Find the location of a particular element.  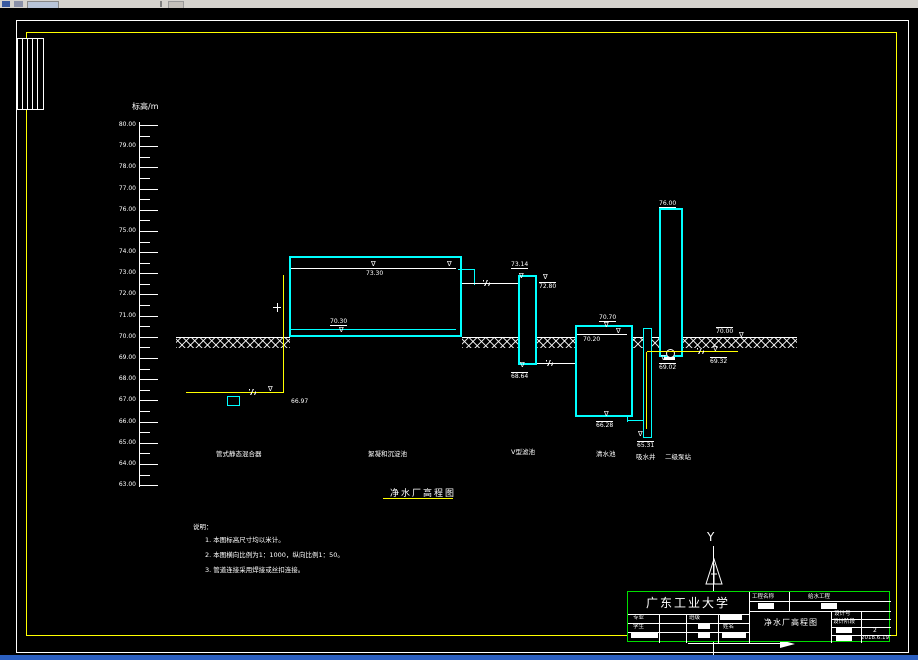

field-major-label: 专业 is located at coordinates (639, 618).